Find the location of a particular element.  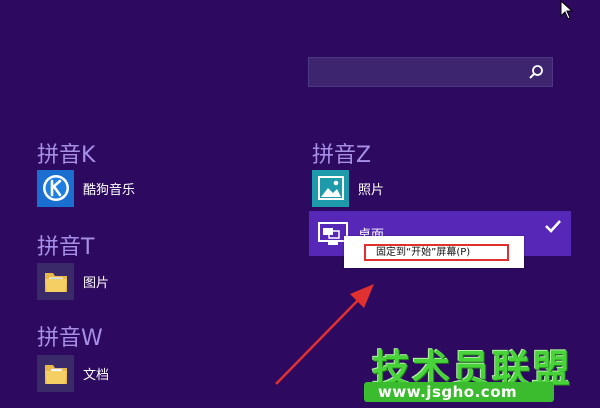

checkmark-icon is located at coordinates (553, 226).